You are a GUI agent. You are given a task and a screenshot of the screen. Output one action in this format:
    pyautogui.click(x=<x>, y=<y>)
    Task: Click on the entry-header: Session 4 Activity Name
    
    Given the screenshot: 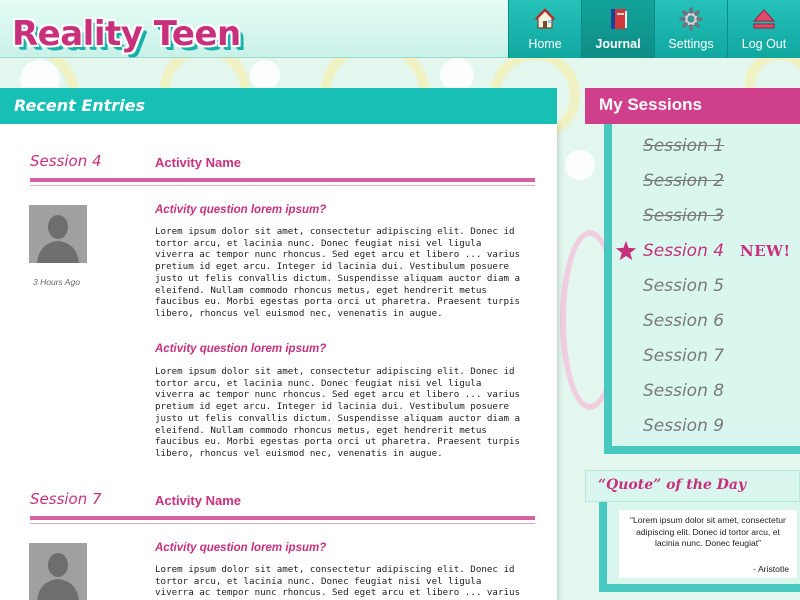 What is the action you would take?
    pyautogui.click(x=282, y=169)
    